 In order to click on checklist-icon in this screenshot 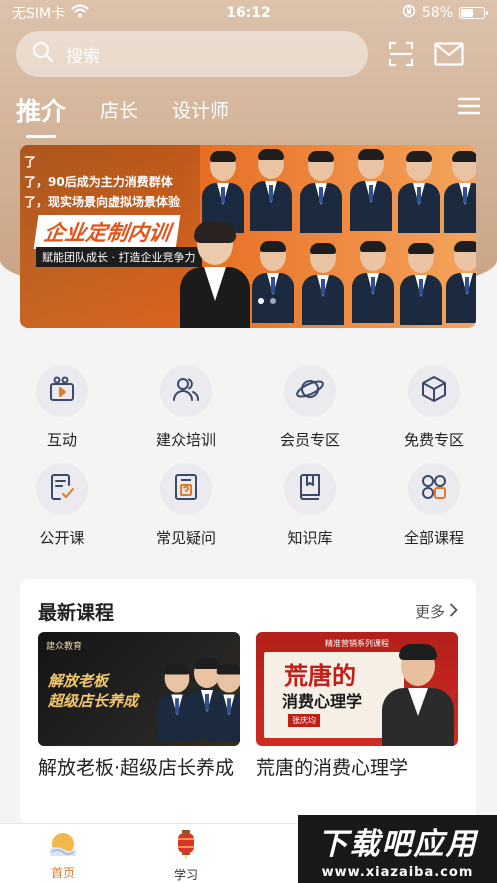, I will do `click(62, 489)`.